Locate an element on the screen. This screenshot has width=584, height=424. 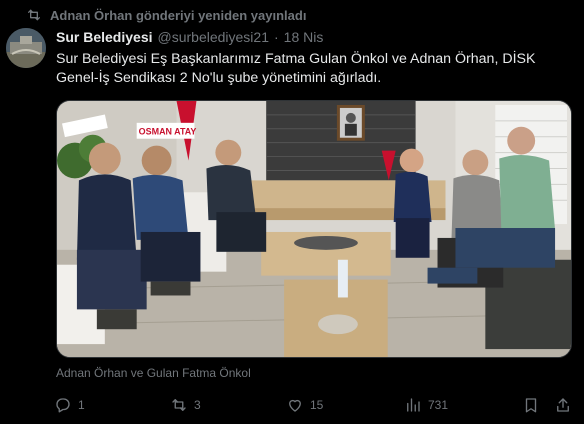
avatar is located at coordinates (26, 48).